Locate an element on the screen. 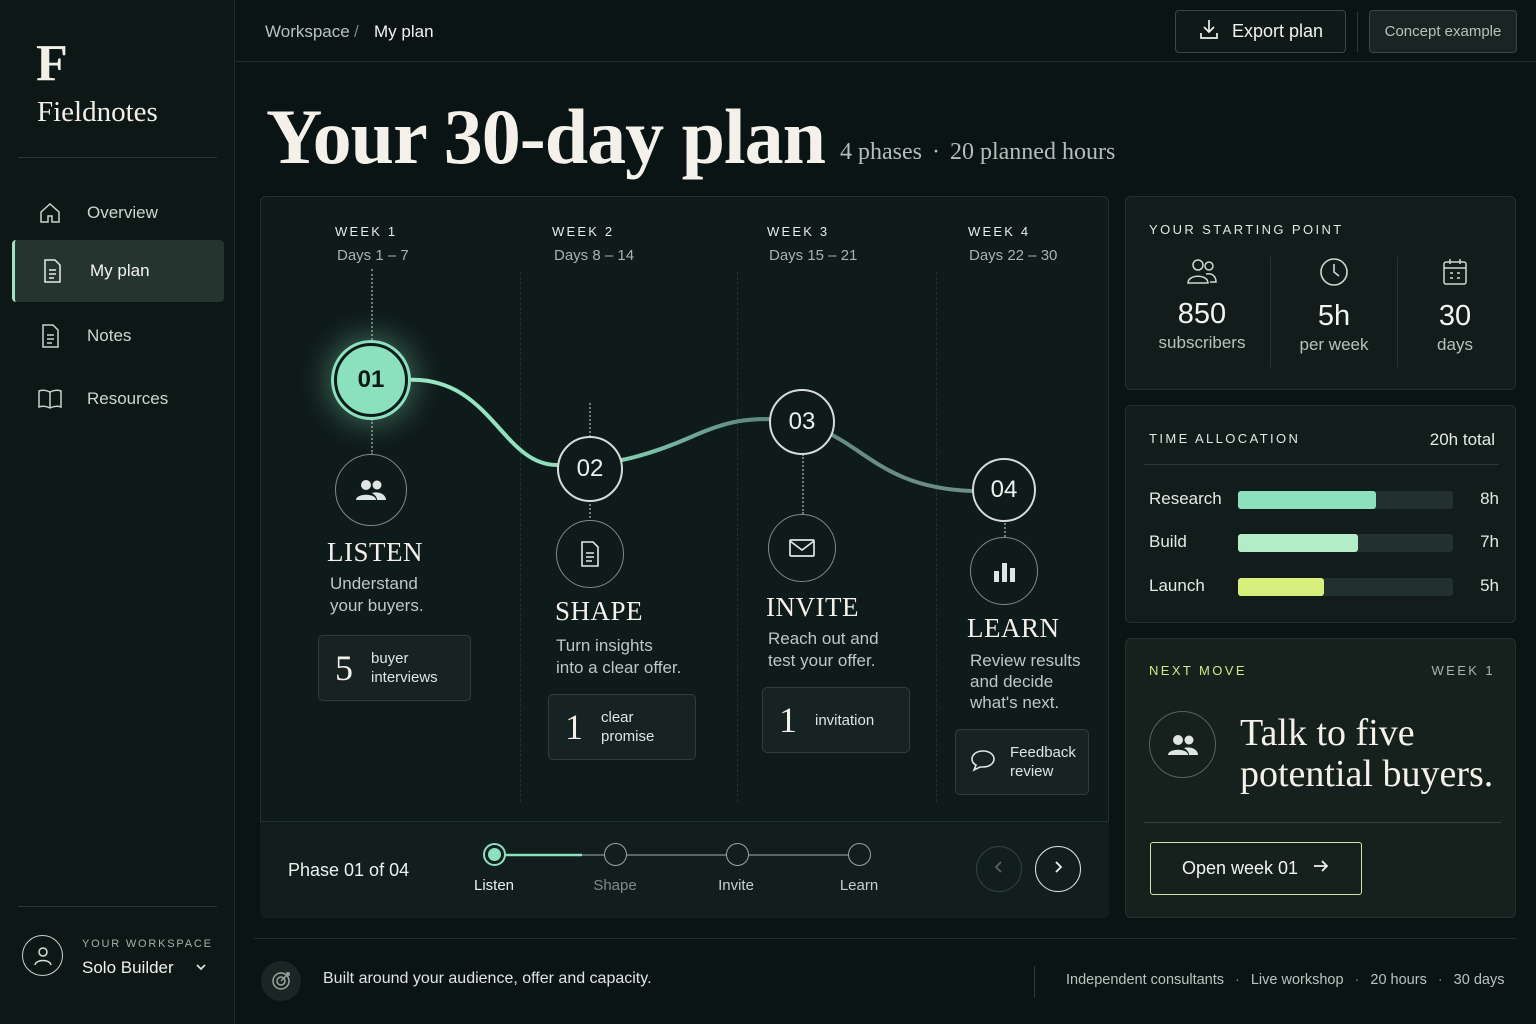 The width and height of the screenshot is (1536, 1024). phase-stat-card: Feedback review is located at coordinates (1022, 762).